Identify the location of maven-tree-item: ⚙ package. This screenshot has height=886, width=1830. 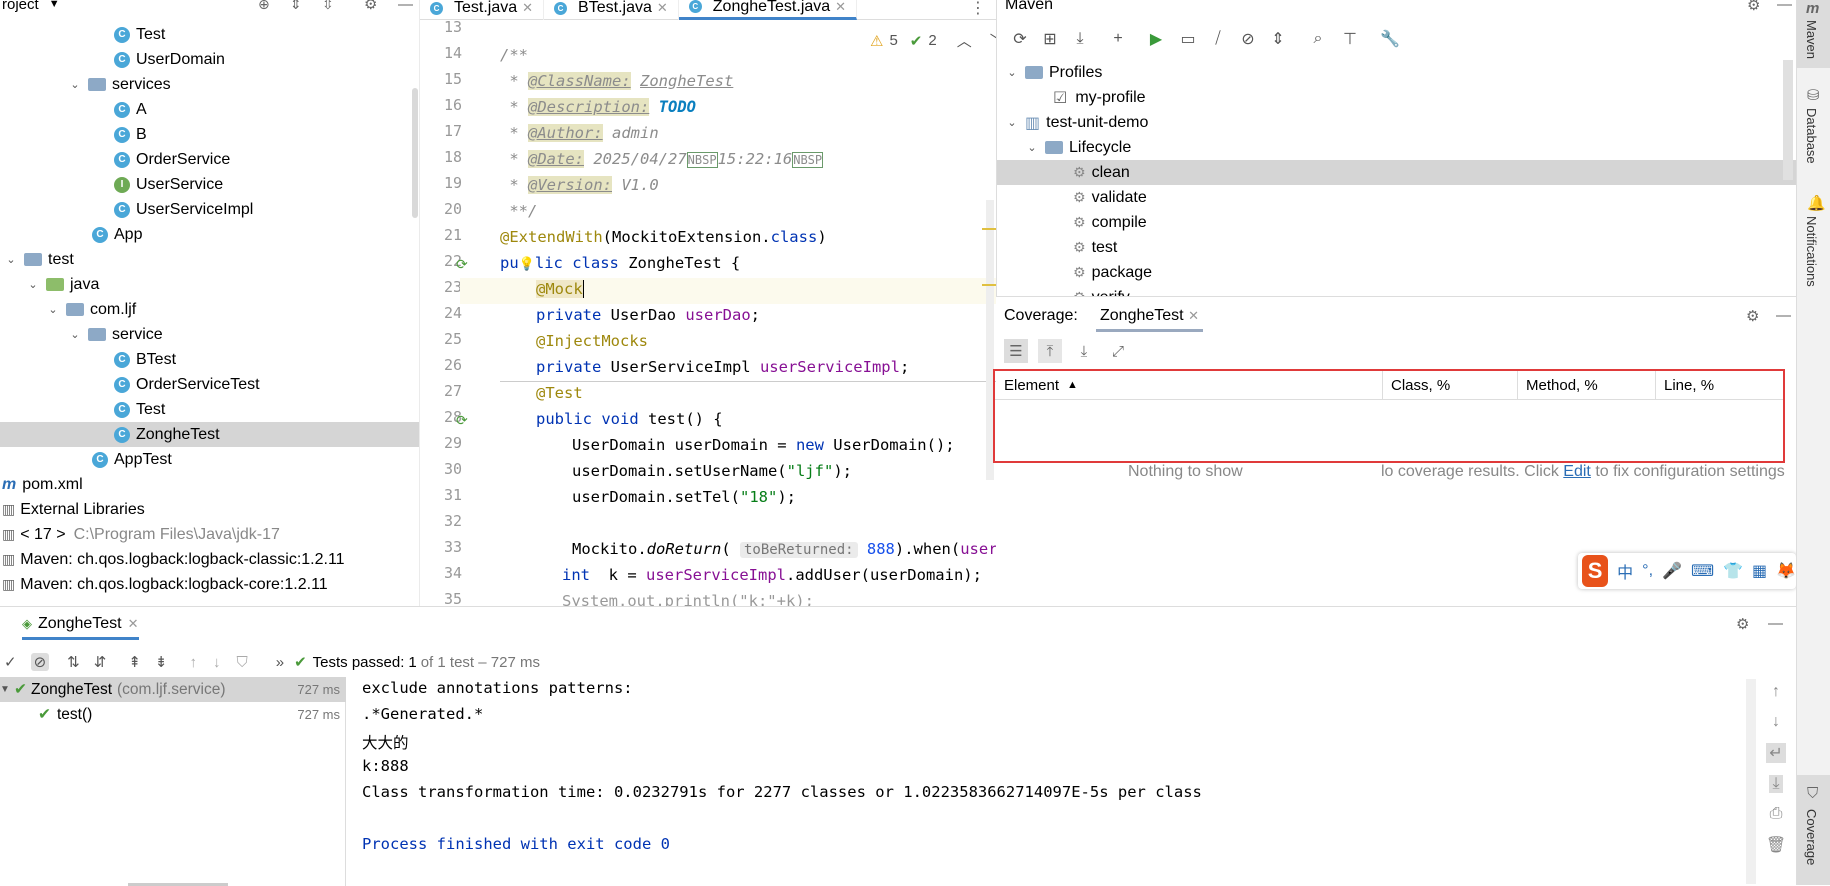
(1396, 272).